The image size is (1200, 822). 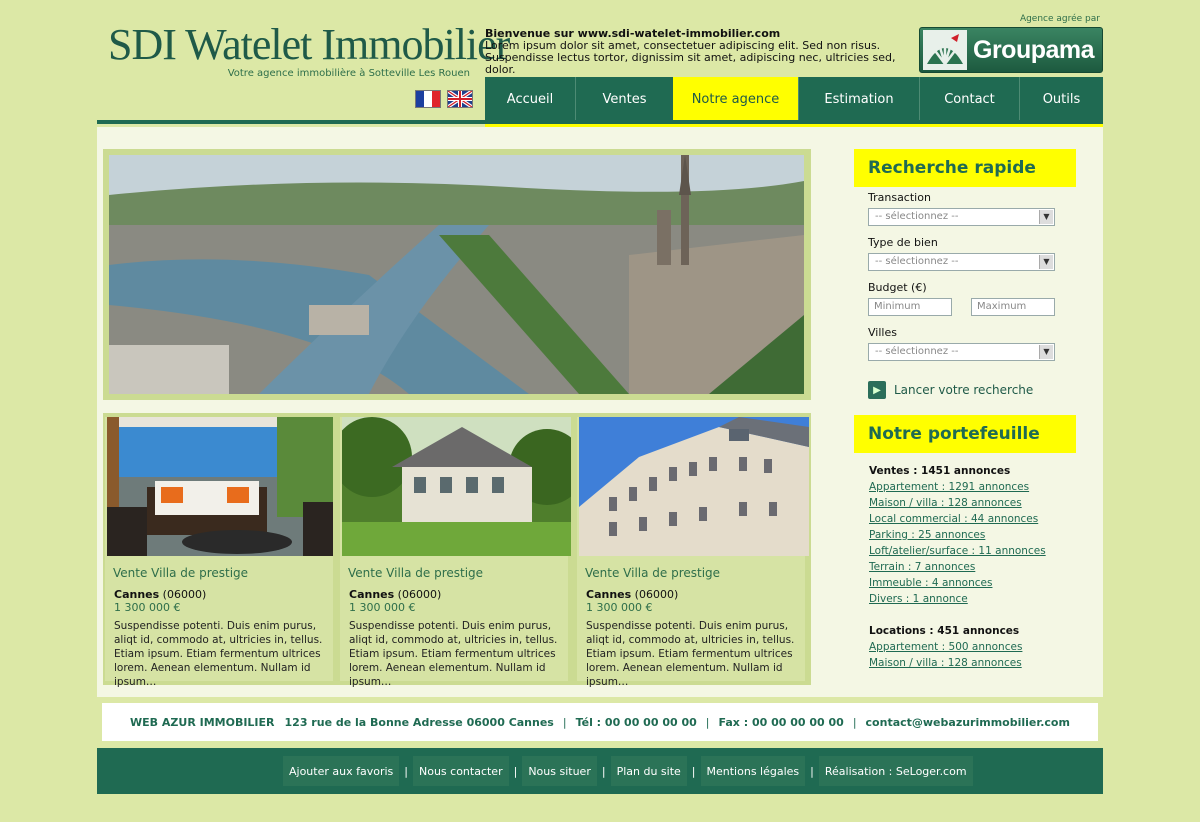 What do you see at coordinates (1059, 19) in the screenshot?
I see `partner-label: Agence agrée par` at bounding box center [1059, 19].